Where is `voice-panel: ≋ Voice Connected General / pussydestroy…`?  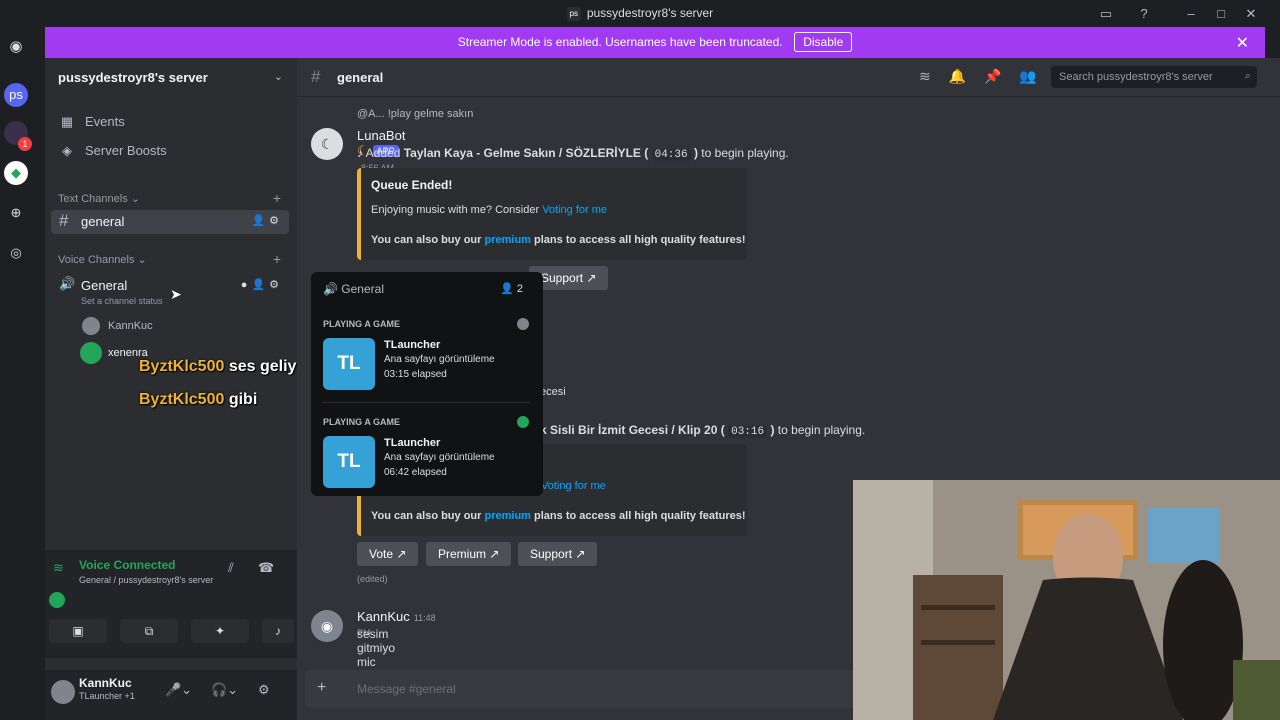
voice-panel: ≋ Voice Connected General / pussydestroy… is located at coordinates (171, 604).